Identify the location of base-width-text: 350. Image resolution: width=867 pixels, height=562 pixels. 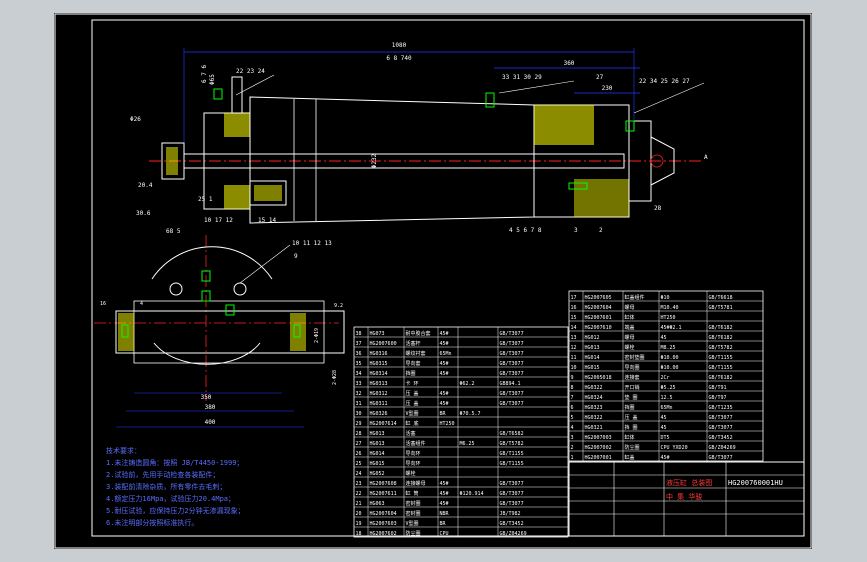
(206, 397).